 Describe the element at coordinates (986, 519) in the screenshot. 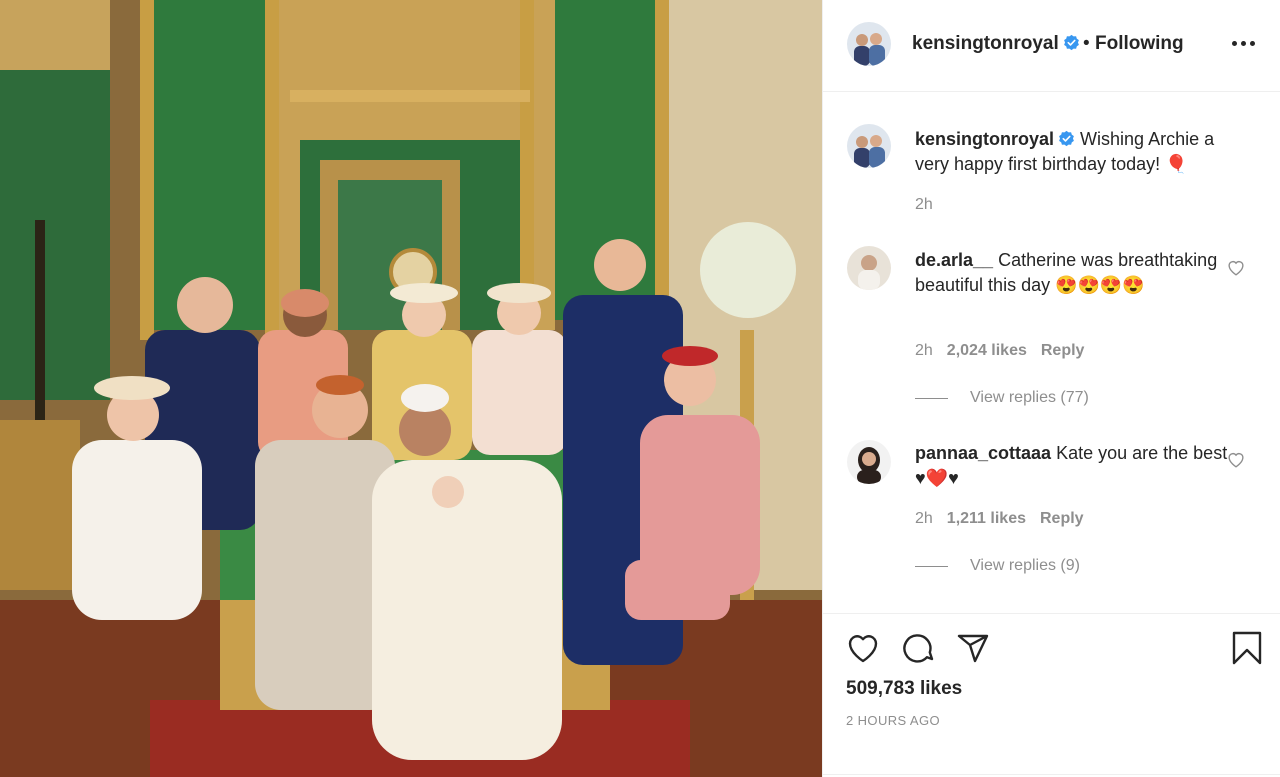

I see `comment-2-likes: 1,211 likes` at that location.